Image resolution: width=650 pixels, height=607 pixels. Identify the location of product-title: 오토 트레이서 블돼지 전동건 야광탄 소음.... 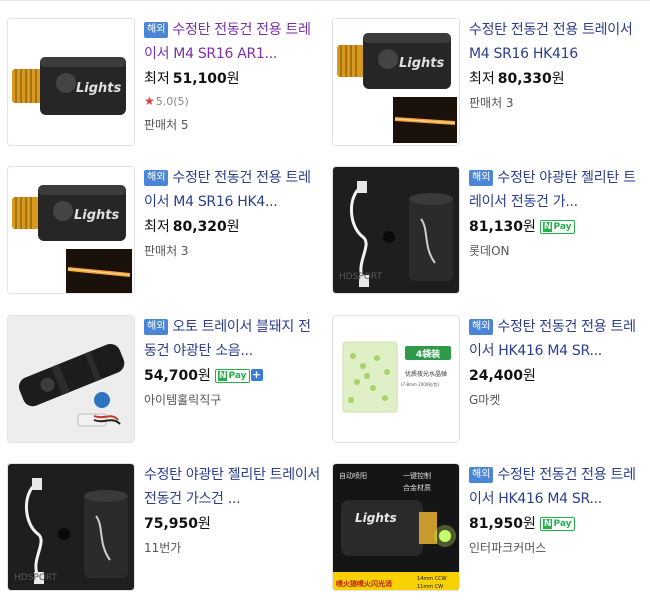
(227, 339).